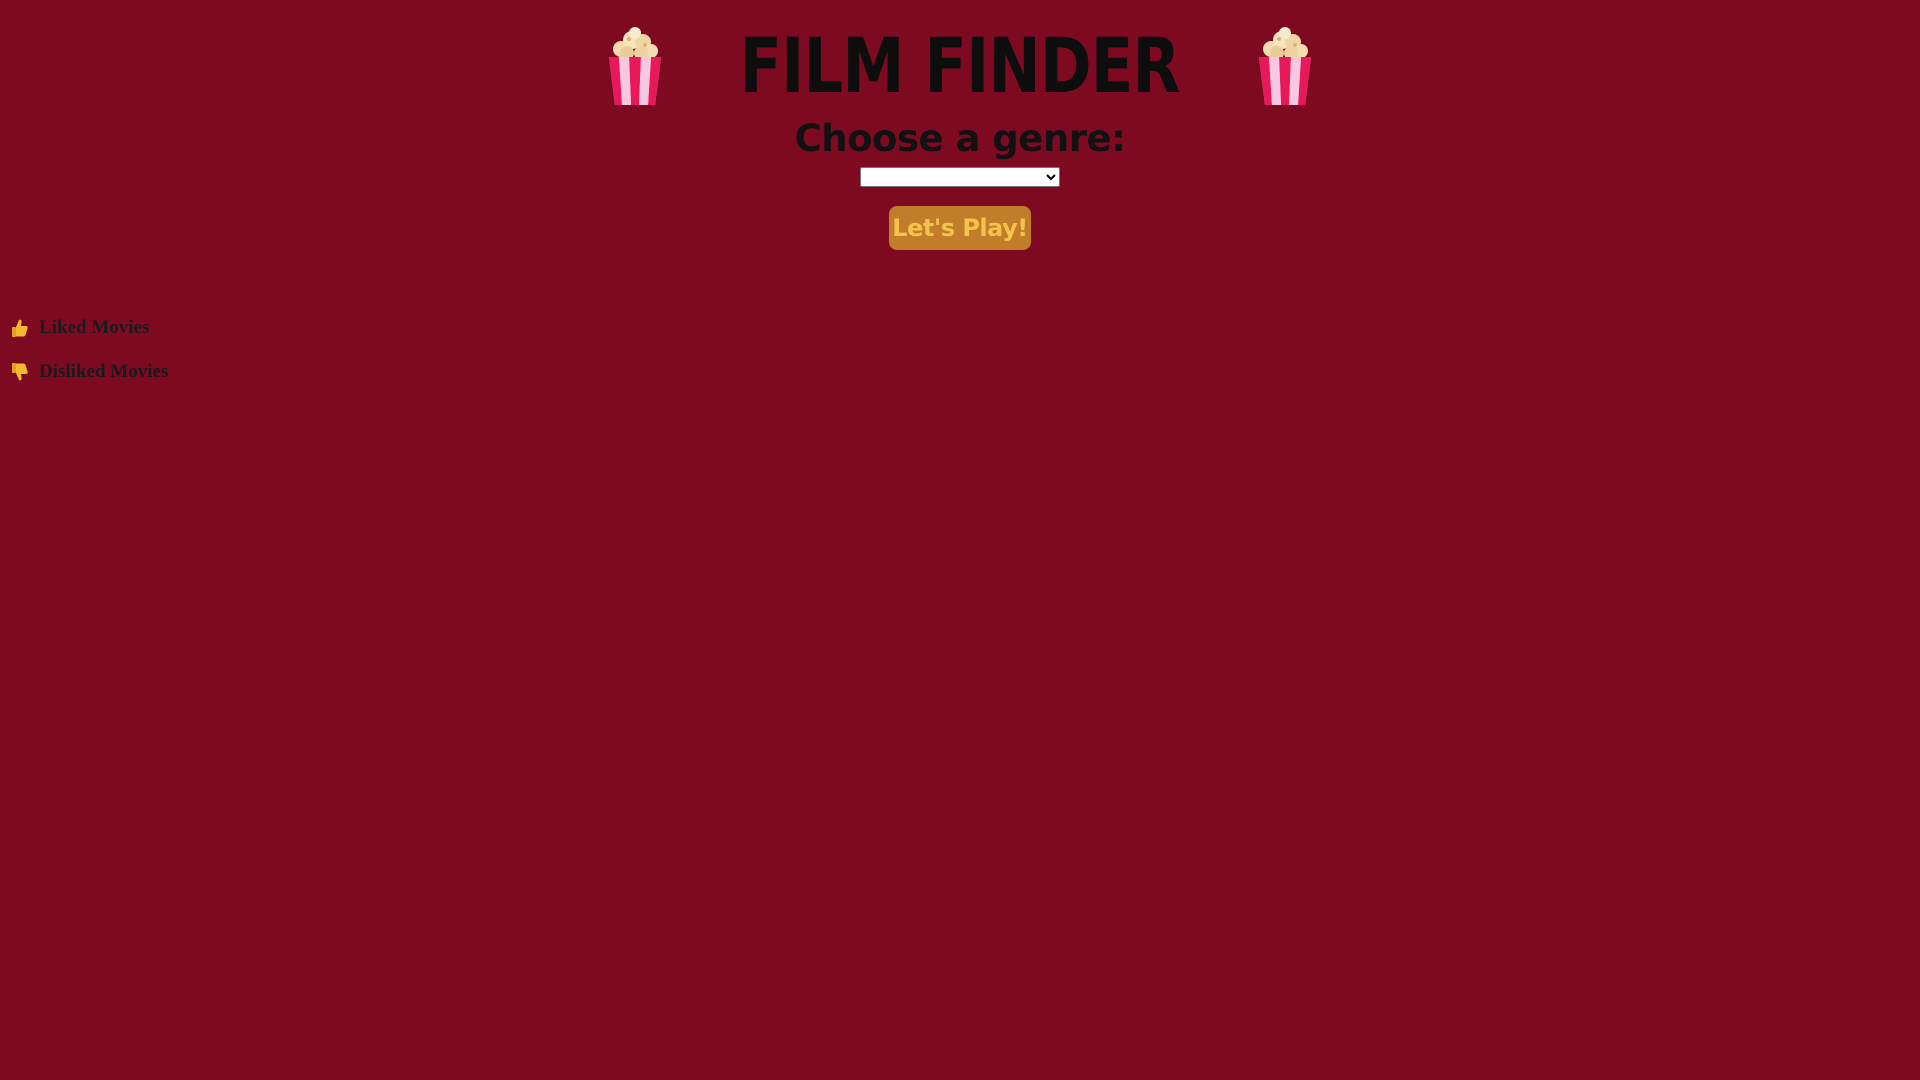 The width and height of the screenshot is (1920, 1080). What do you see at coordinates (960, 138) in the screenshot?
I see `genre-prompt: Choose a genre:` at bounding box center [960, 138].